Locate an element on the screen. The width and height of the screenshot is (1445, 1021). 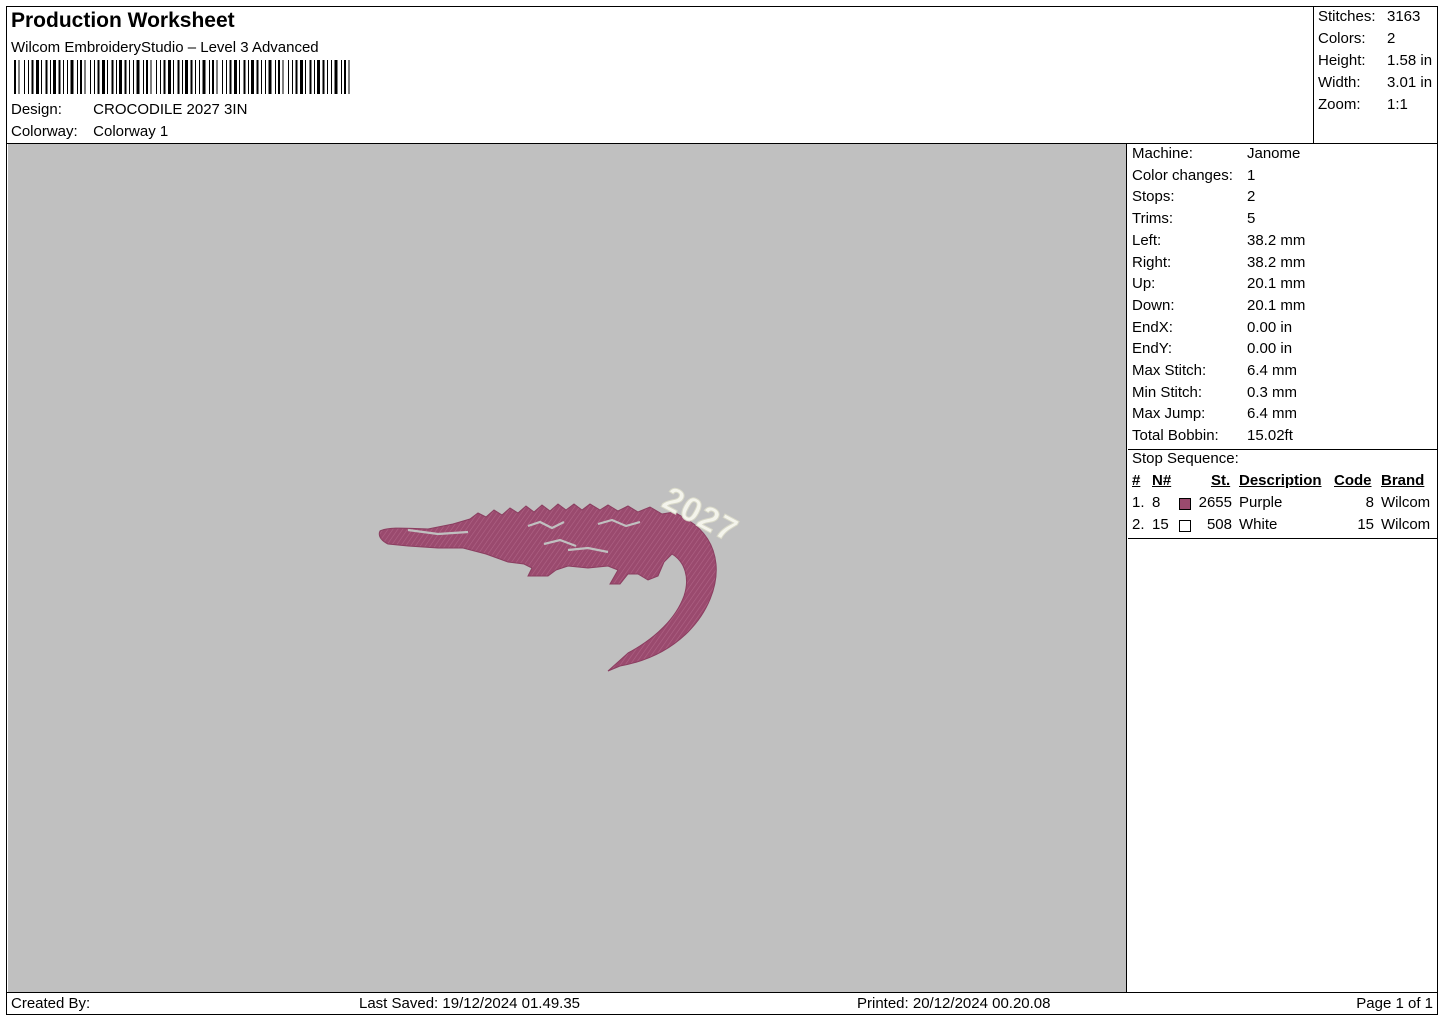
col-header-stitches: St. is located at coordinates (1221, 480).